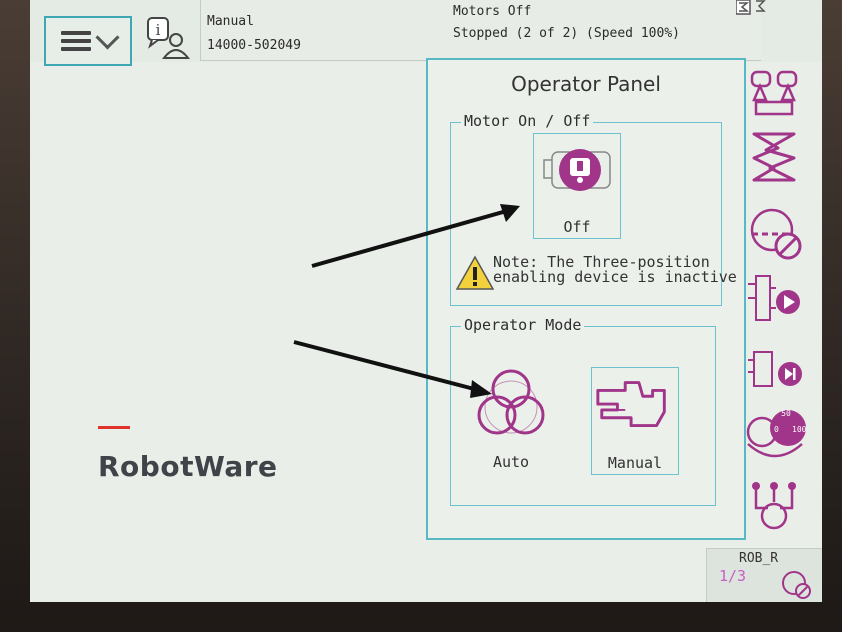  Describe the element at coordinates (230, 21) in the screenshot. I see `operating-mode-text: Manual` at that location.